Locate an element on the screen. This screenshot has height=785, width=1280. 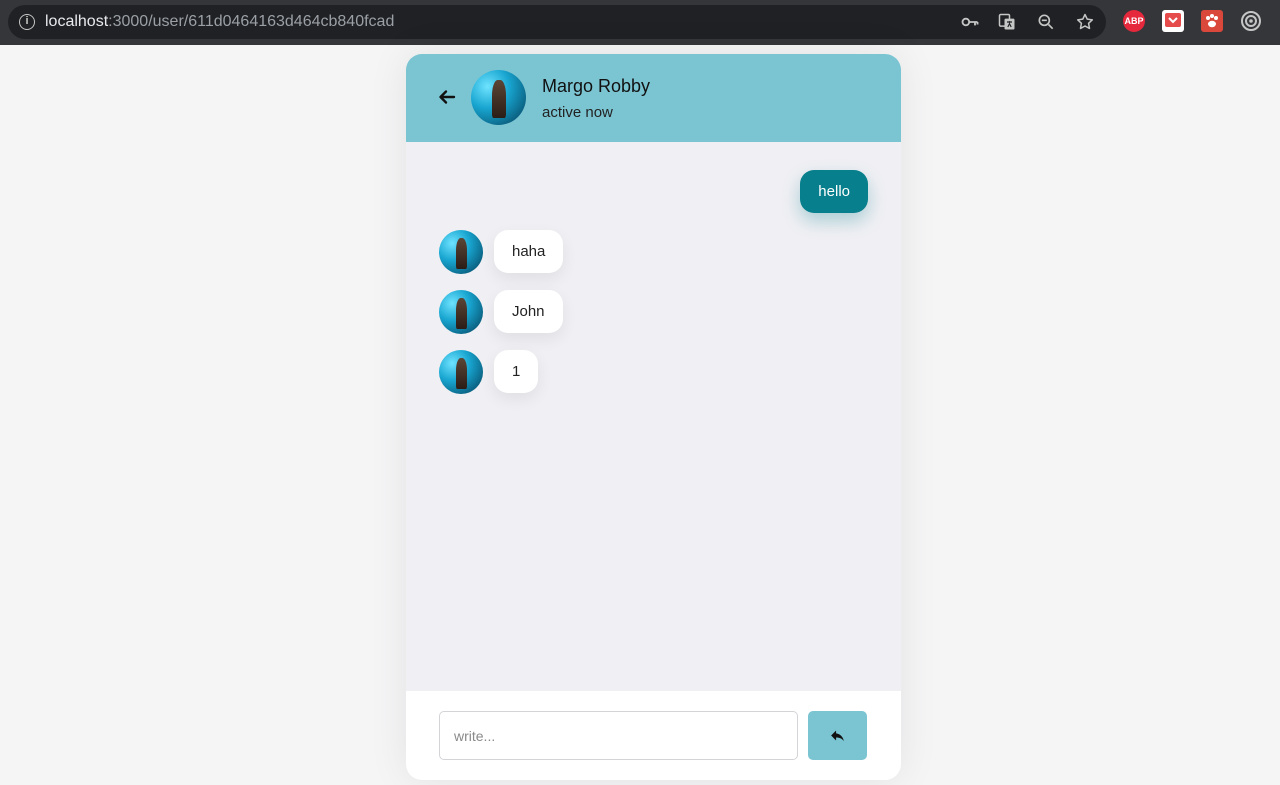
reply-send-icon is located at coordinates (837, 736).